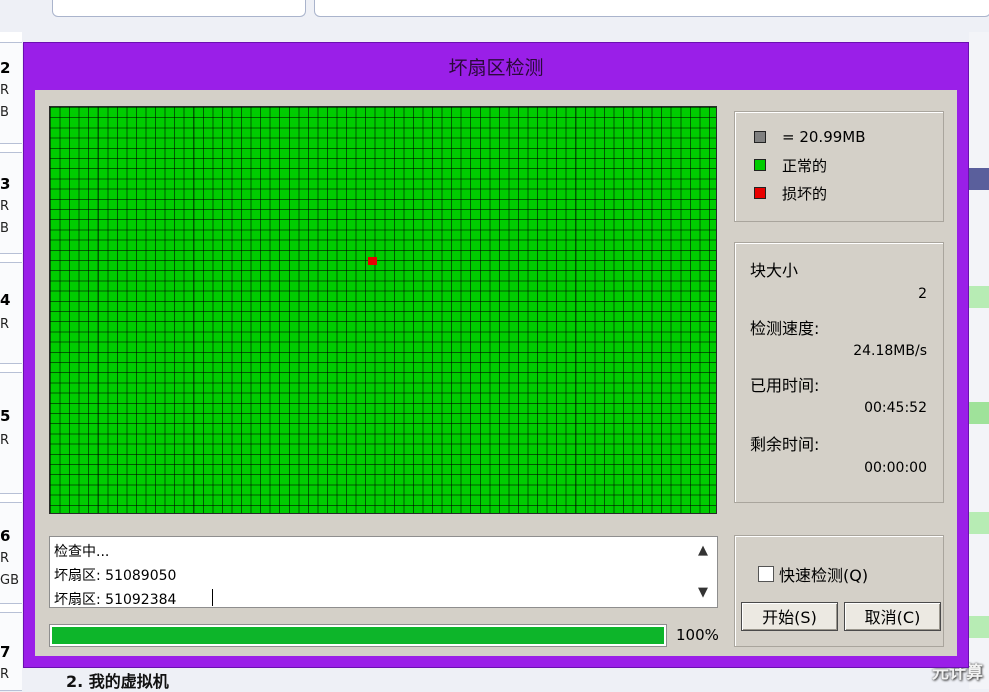 The height and width of the screenshot is (692, 989). Describe the element at coordinates (824, 137) in the screenshot. I see `block-size-label: = 20.99MB` at that location.